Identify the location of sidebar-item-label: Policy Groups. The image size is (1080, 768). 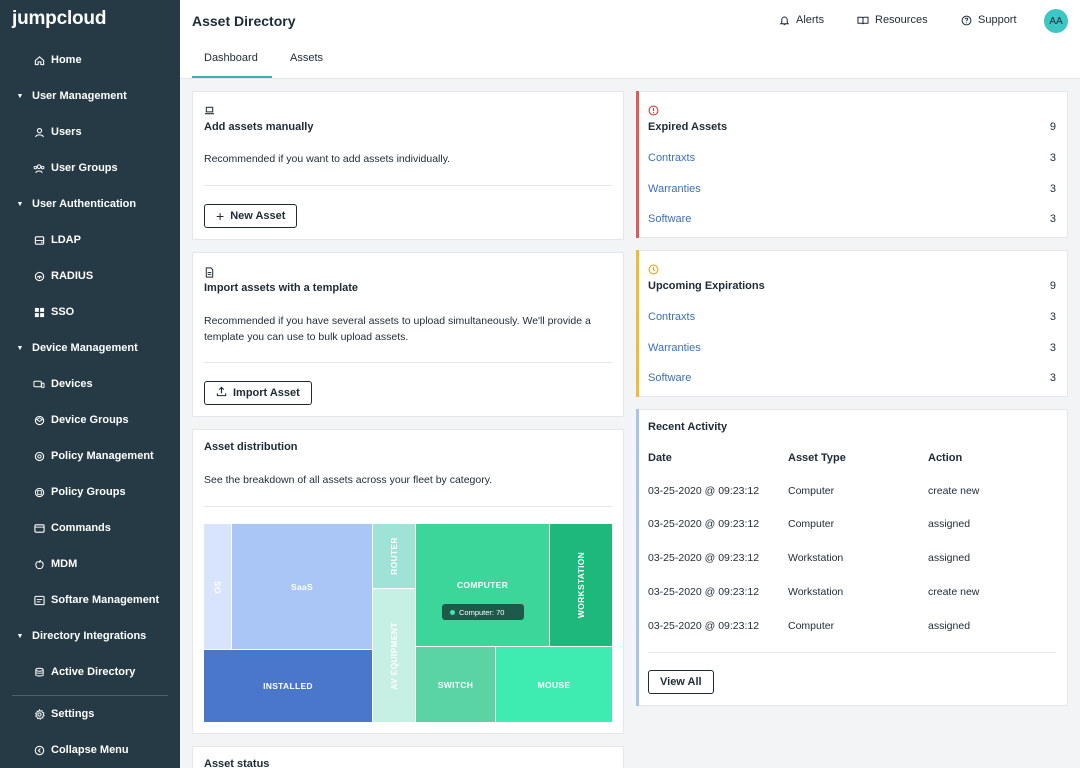
(88, 492).